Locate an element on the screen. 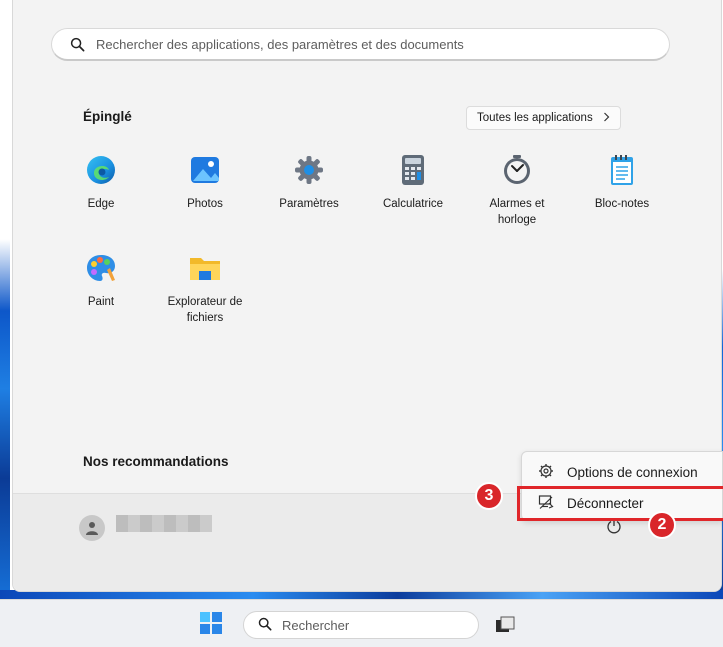  step-badge-3: 3 is located at coordinates (489, 496).